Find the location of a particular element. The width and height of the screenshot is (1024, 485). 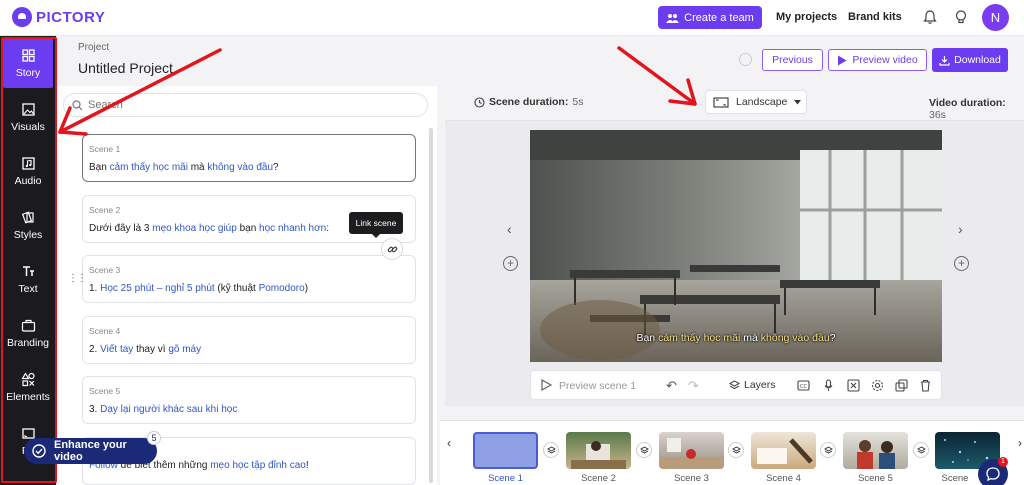

chat-icon is located at coordinates (993, 474).